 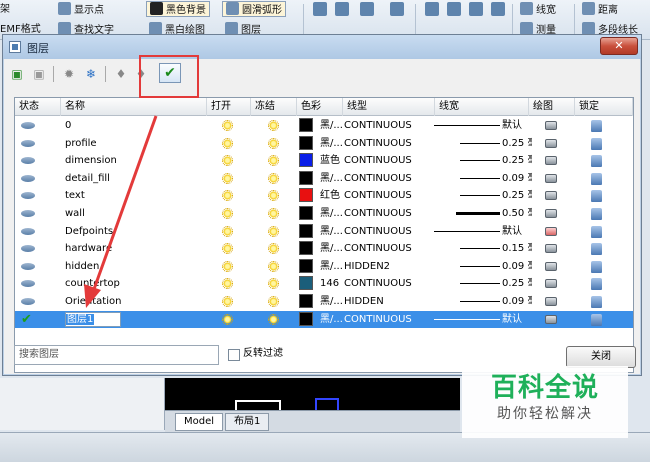 I want to click on column-lock: 锁定, so click(x=604, y=107).